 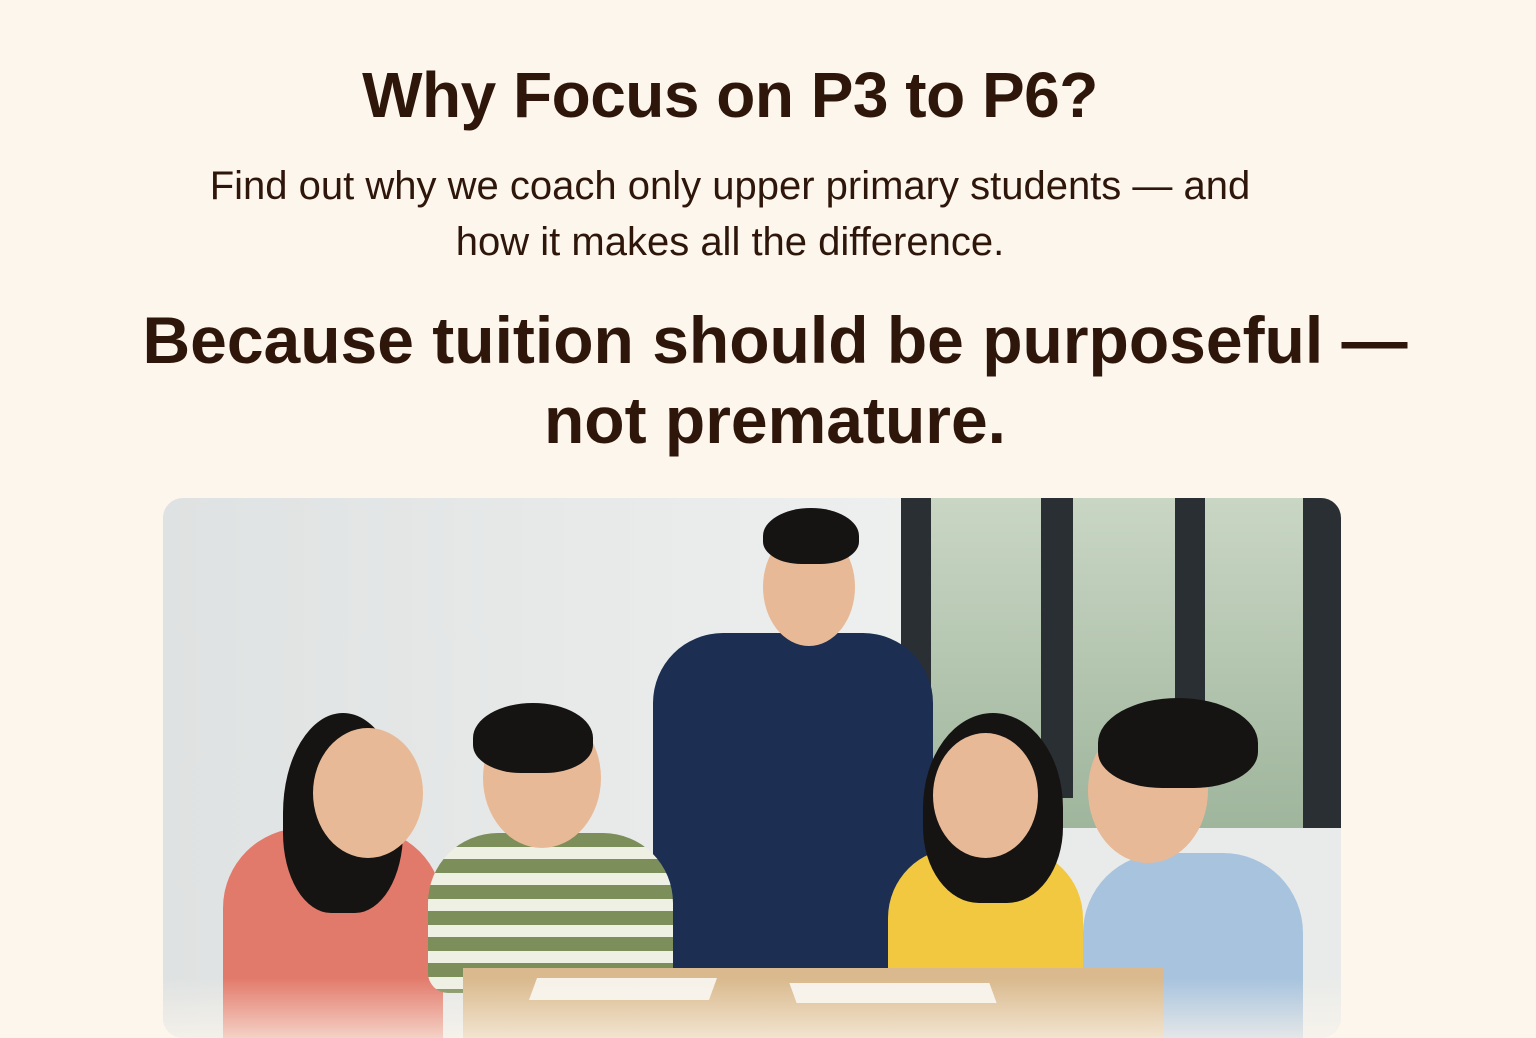 What do you see at coordinates (752, 1008) in the screenshot?
I see `photo-bottom-fade` at bounding box center [752, 1008].